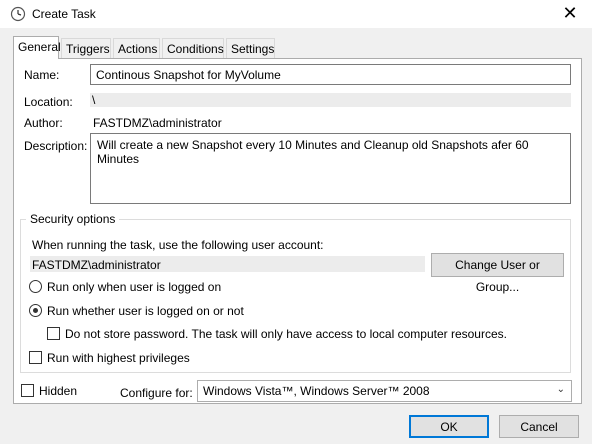  Describe the element at coordinates (316, 391) in the screenshot. I see `configure-for-value: Windows Vista™, Windows Server™ 2008` at that location.